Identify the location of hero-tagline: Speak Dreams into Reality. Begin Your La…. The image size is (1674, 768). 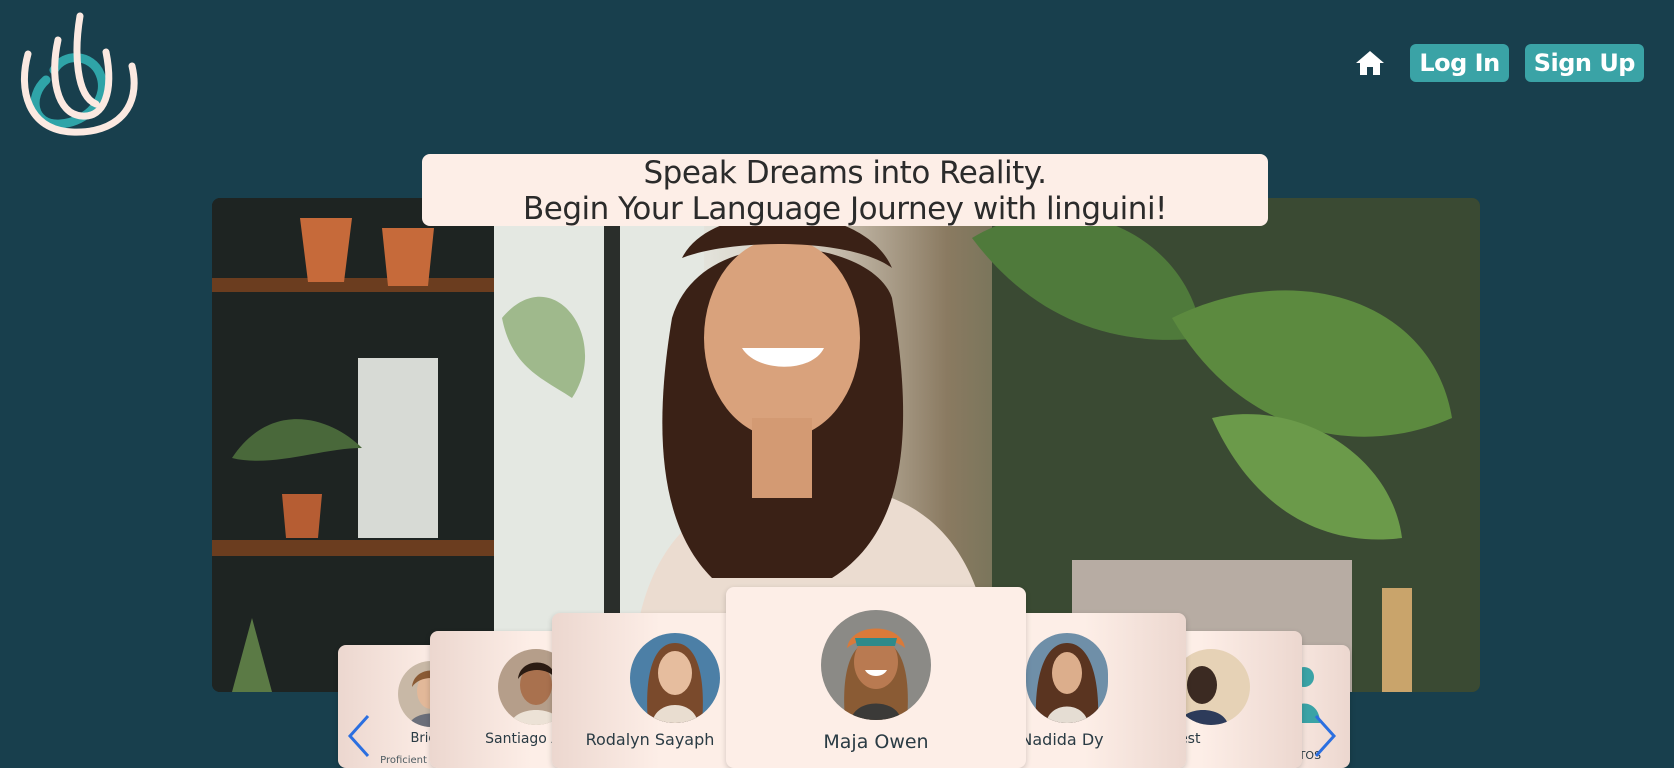
(845, 190).